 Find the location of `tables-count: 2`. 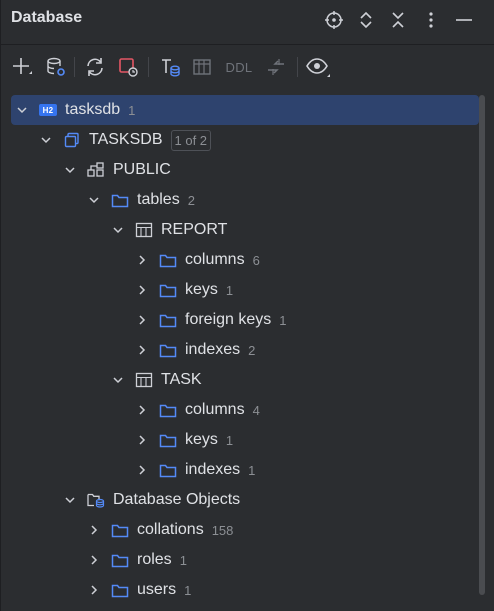

tables-count: 2 is located at coordinates (191, 200).